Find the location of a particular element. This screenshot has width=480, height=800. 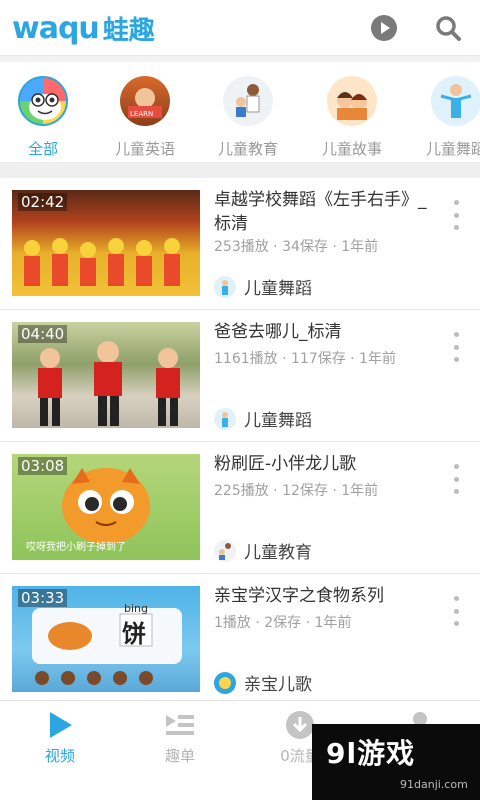

video-thumbnail: 04:40 is located at coordinates (106, 375).